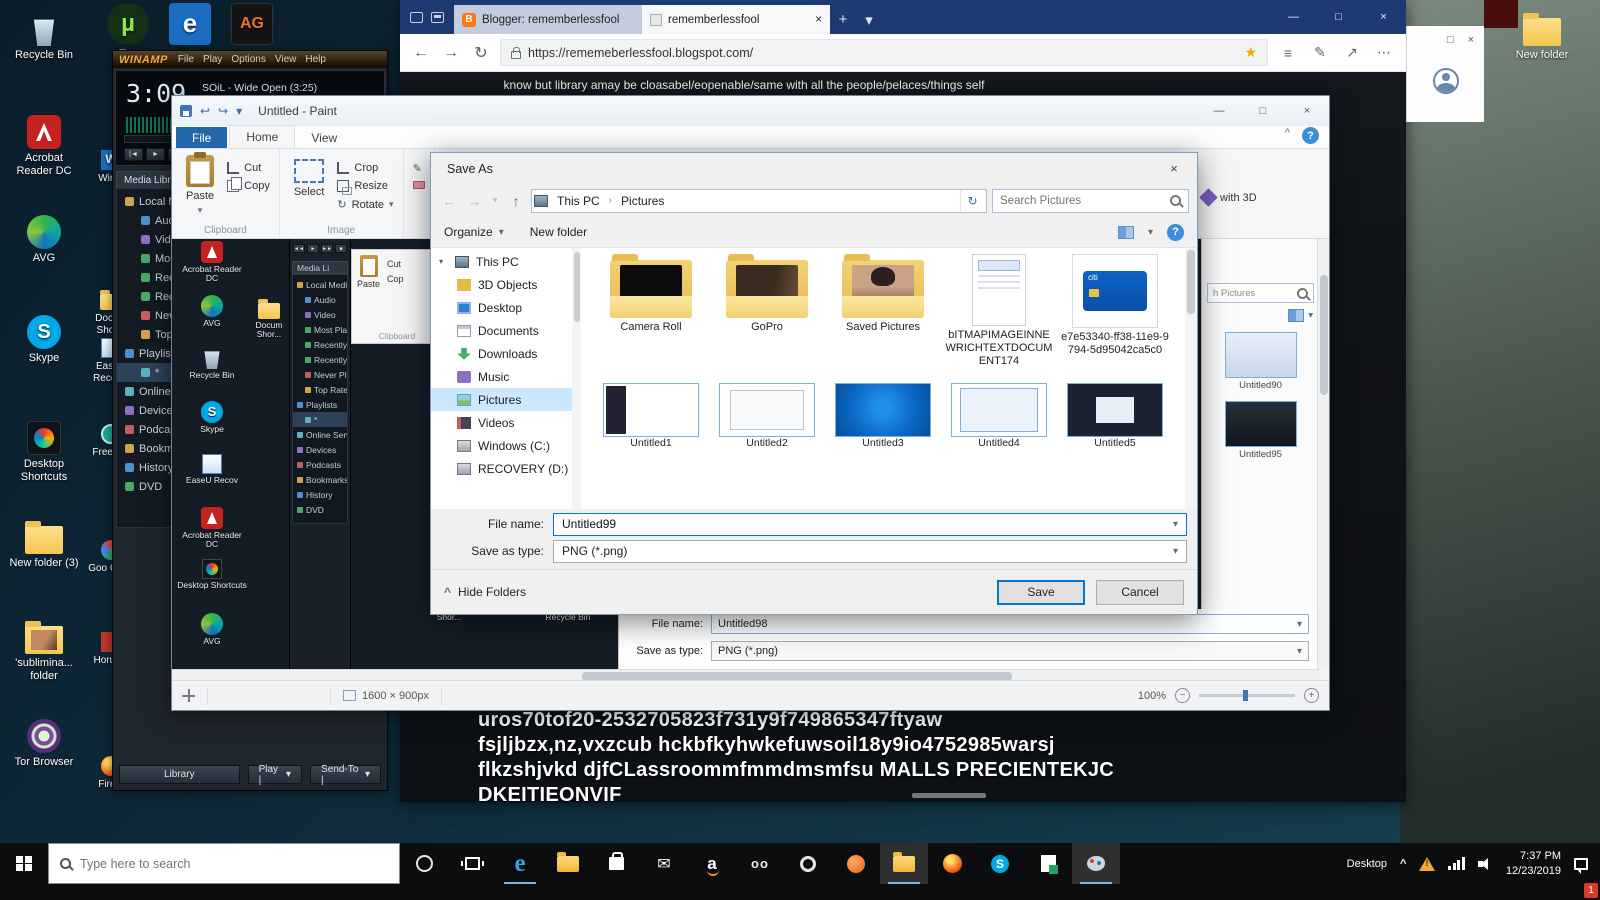  I want to click on files-scrollbar, so click(1191, 378).